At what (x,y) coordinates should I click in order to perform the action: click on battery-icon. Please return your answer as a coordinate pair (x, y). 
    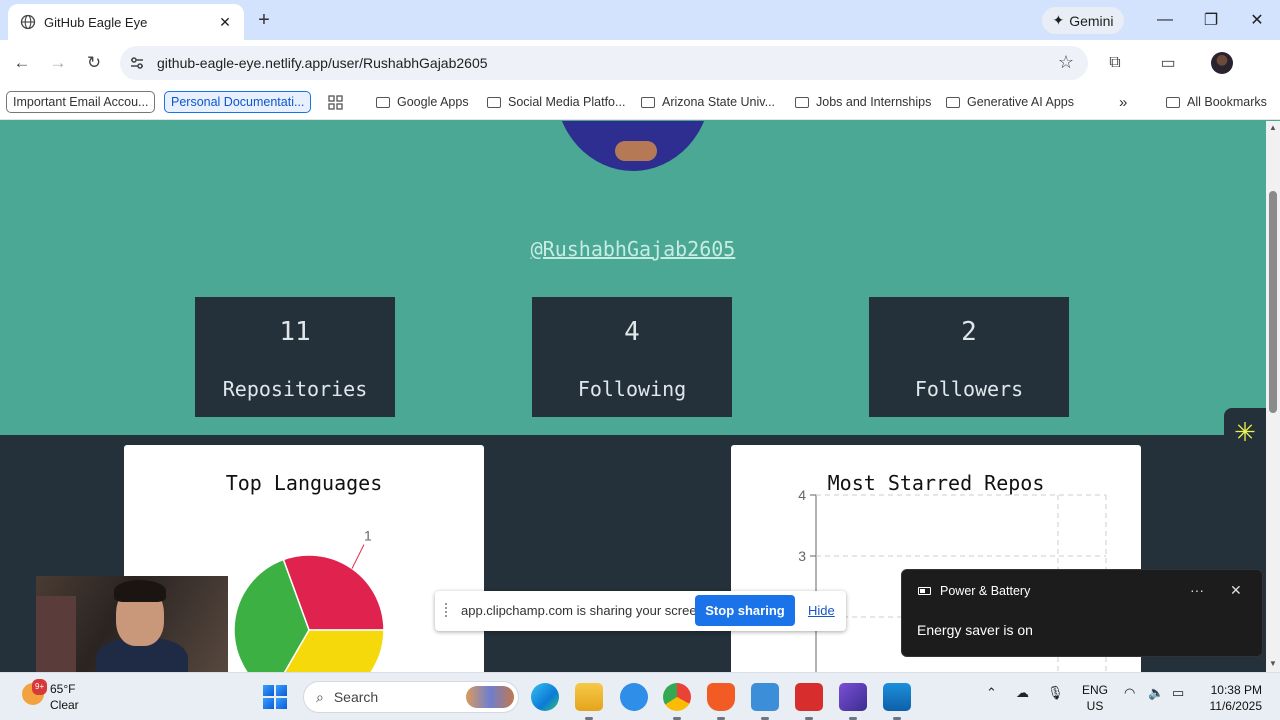
    Looking at the image, I should click on (924, 591).